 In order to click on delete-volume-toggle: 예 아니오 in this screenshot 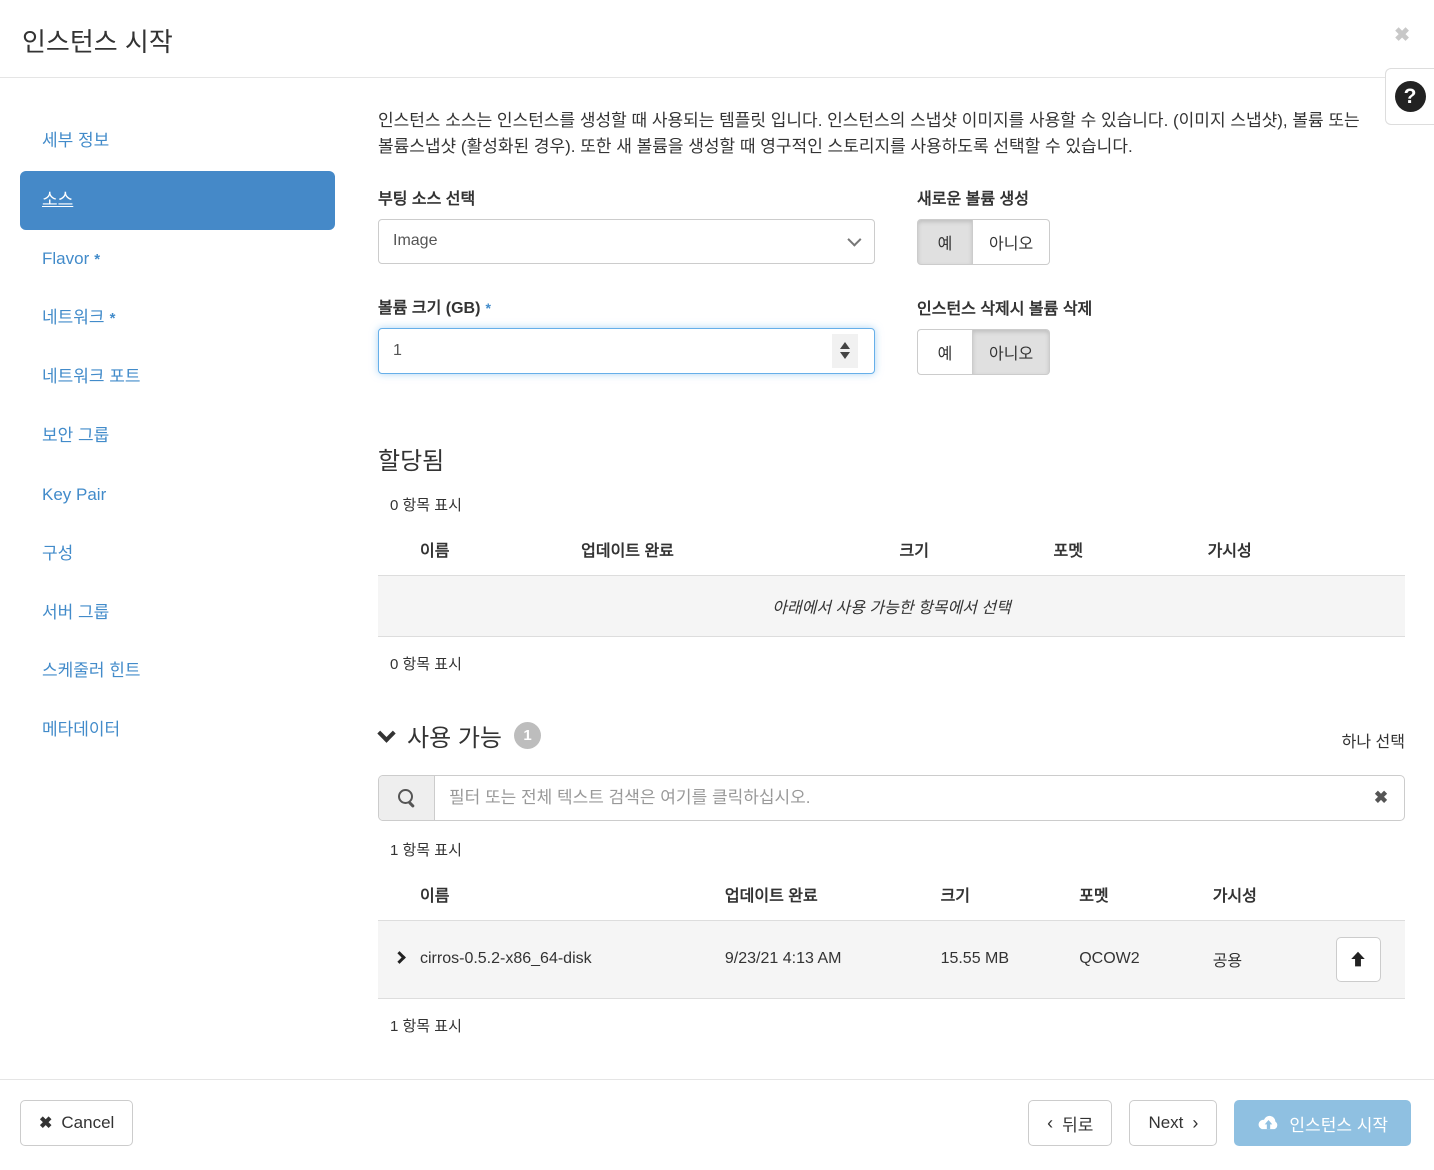, I will do `click(984, 351)`.